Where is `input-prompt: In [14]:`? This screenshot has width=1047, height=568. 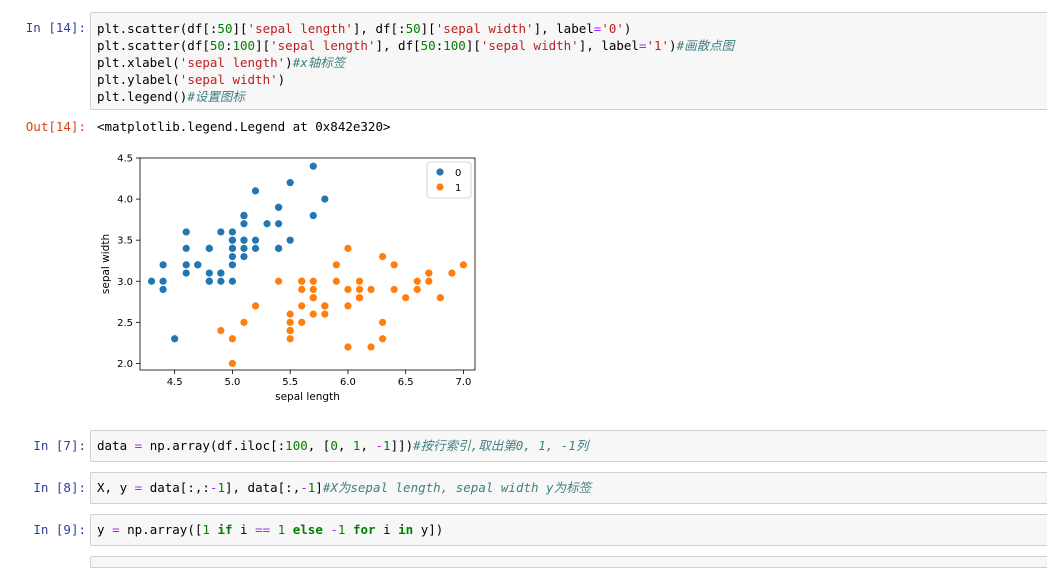
input-prompt: In [14]: is located at coordinates (55, 27).